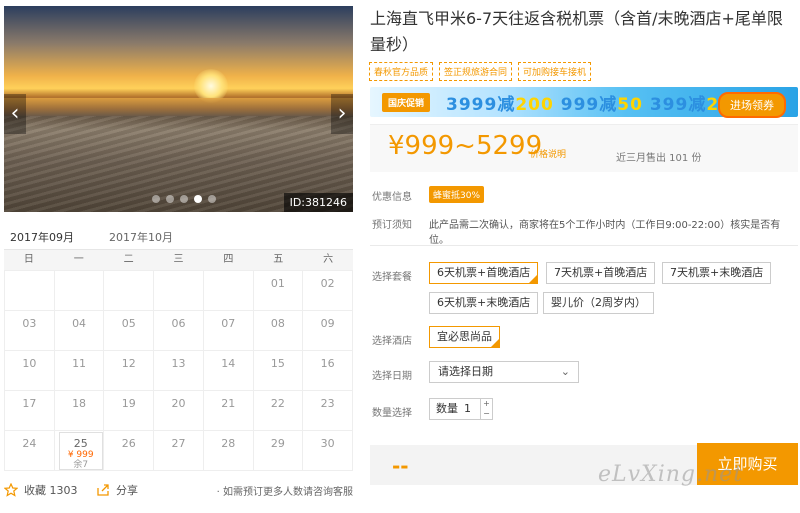  What do you see at coordinates (392, 225) in the screenshot?
I see `notice-label: 预订须知` at bounding box center [392, 225].